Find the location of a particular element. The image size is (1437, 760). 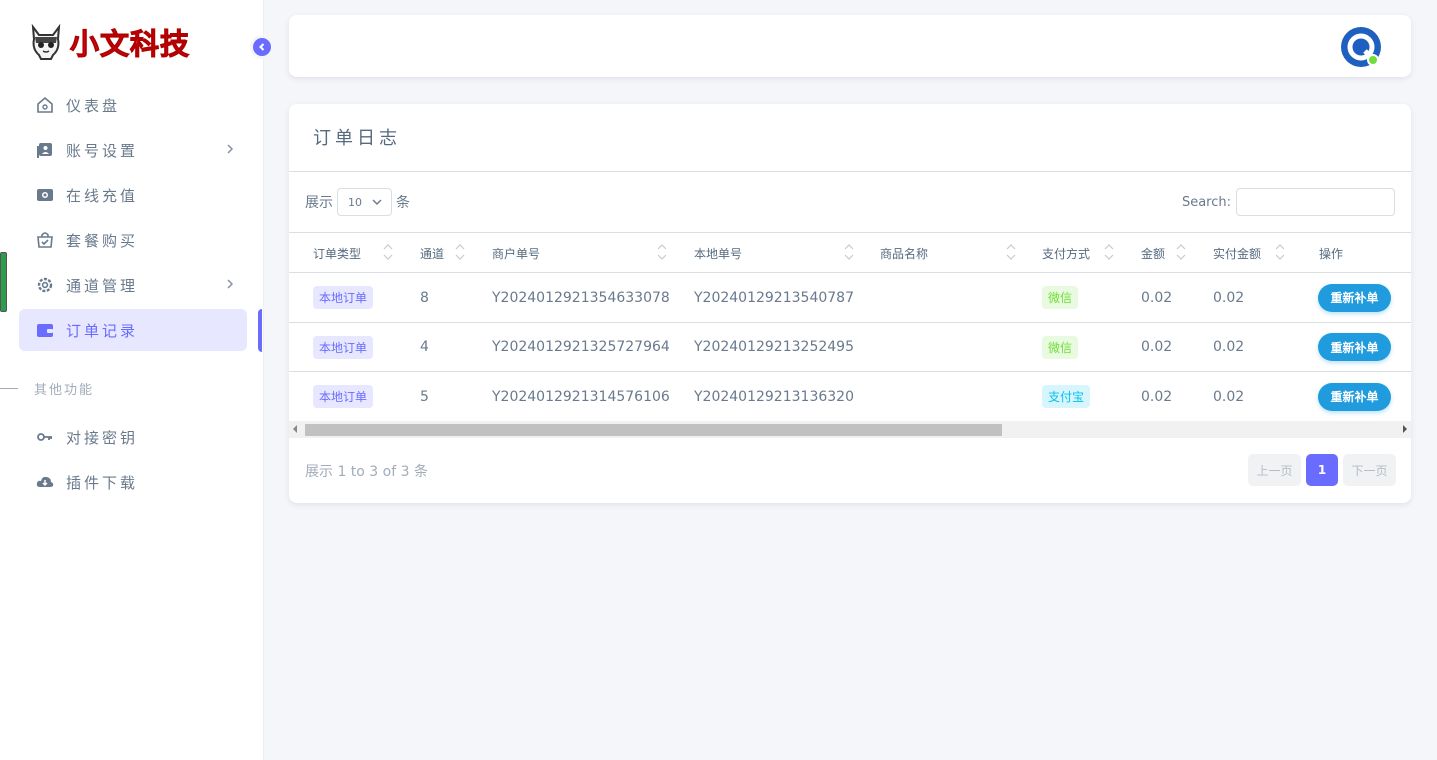

cat-mascot-icon is located at coordinates (46, 42).